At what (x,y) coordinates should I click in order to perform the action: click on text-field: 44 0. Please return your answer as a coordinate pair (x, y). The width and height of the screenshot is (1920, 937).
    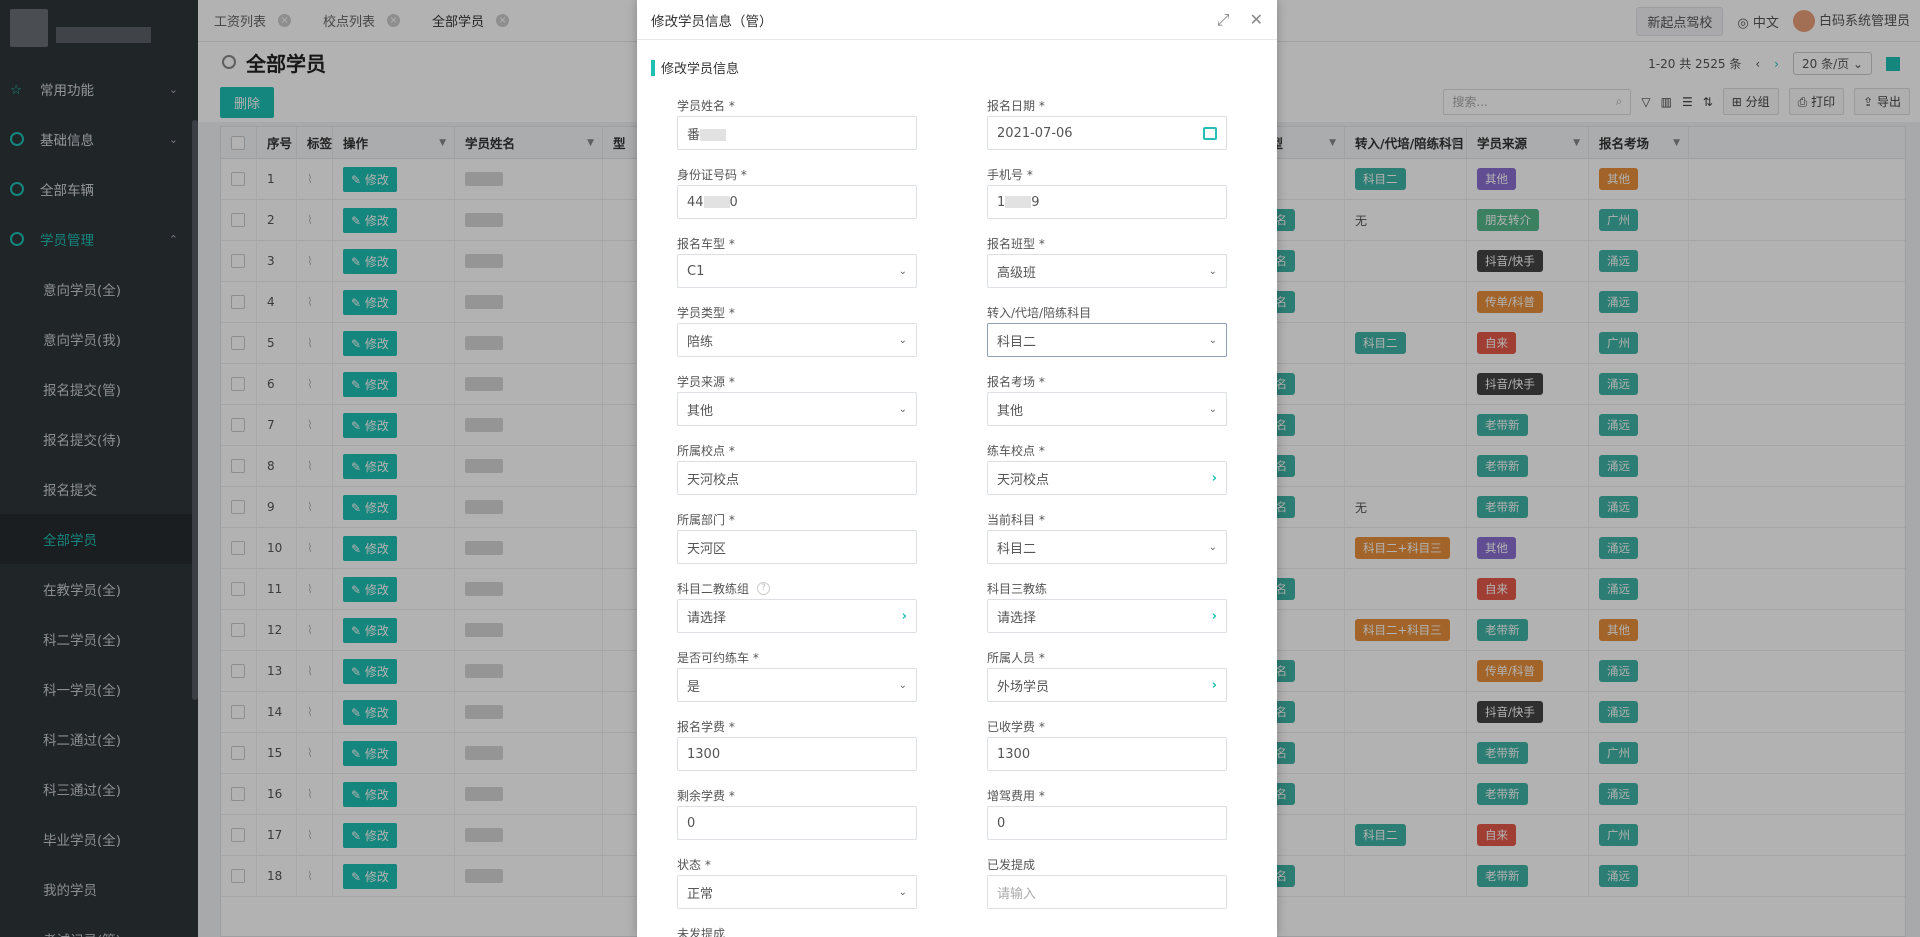
    Looking at the image, I should click on (797, 202).